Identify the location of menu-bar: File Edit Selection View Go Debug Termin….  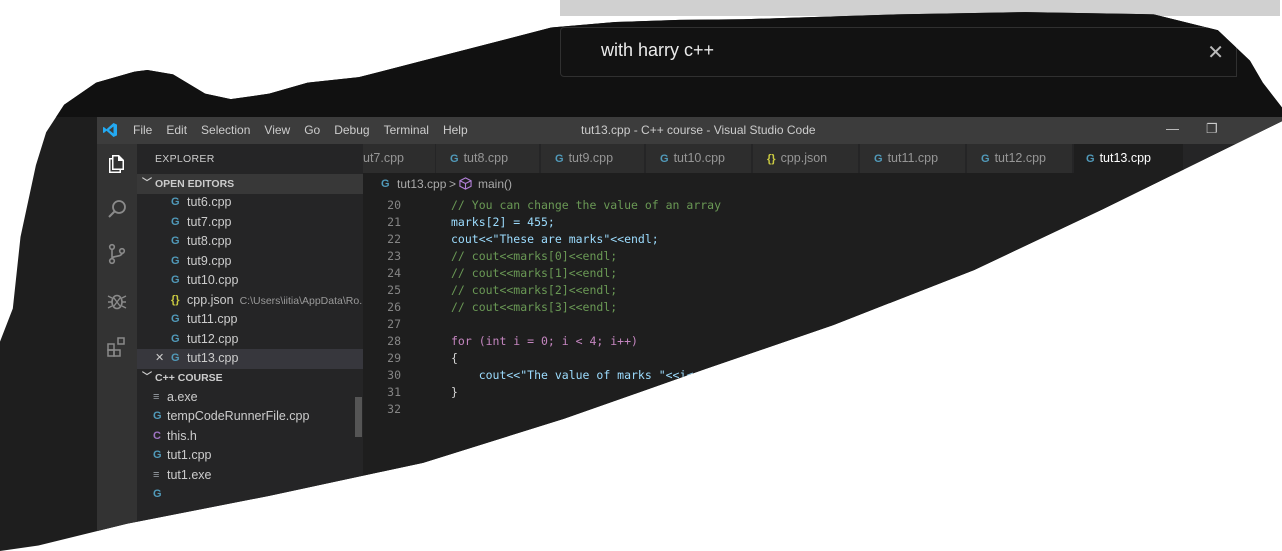
(307, 130).